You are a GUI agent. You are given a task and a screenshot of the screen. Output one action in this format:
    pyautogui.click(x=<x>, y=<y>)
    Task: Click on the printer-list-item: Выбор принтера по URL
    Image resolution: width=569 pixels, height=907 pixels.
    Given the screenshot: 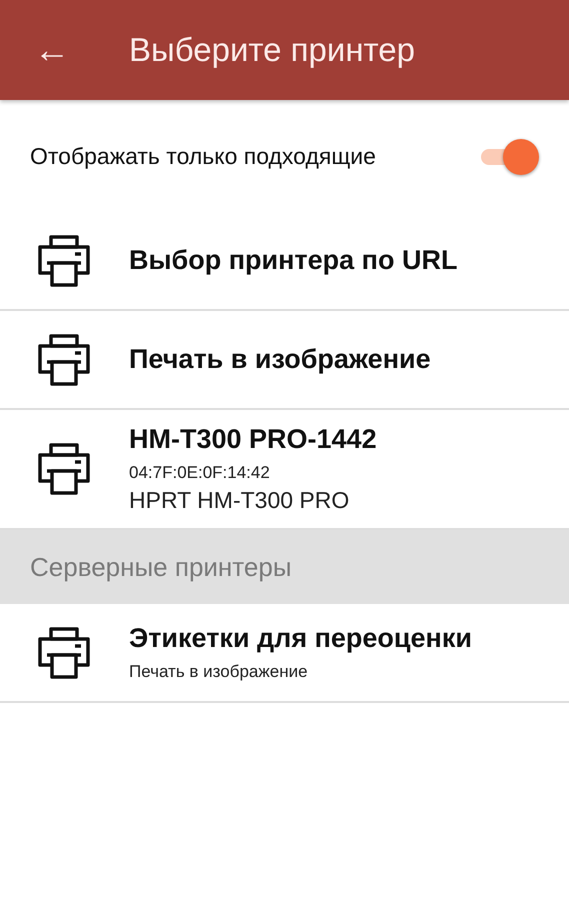 What is the action you would take?
    pyautogui.click(x=284, y=261)
    